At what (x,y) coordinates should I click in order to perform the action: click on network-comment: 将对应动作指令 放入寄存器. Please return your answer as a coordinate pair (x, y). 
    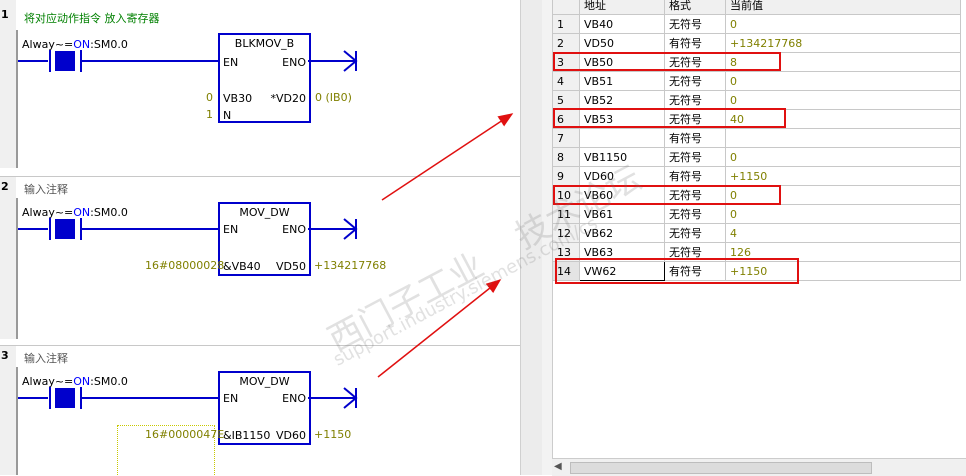
    Looking at the image, I should click on (92, 18).